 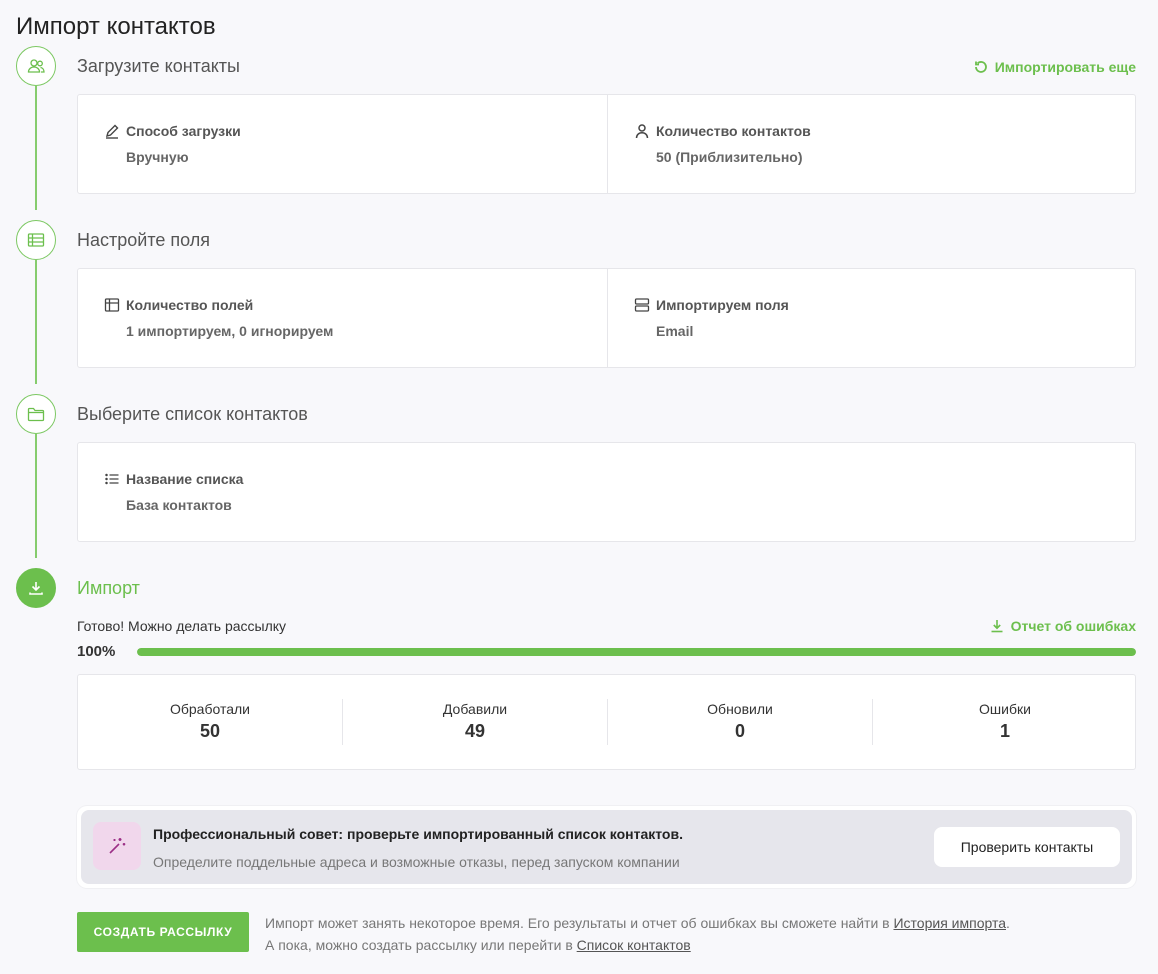 I want to click on step-2-circle, so click(x=36, y=240).